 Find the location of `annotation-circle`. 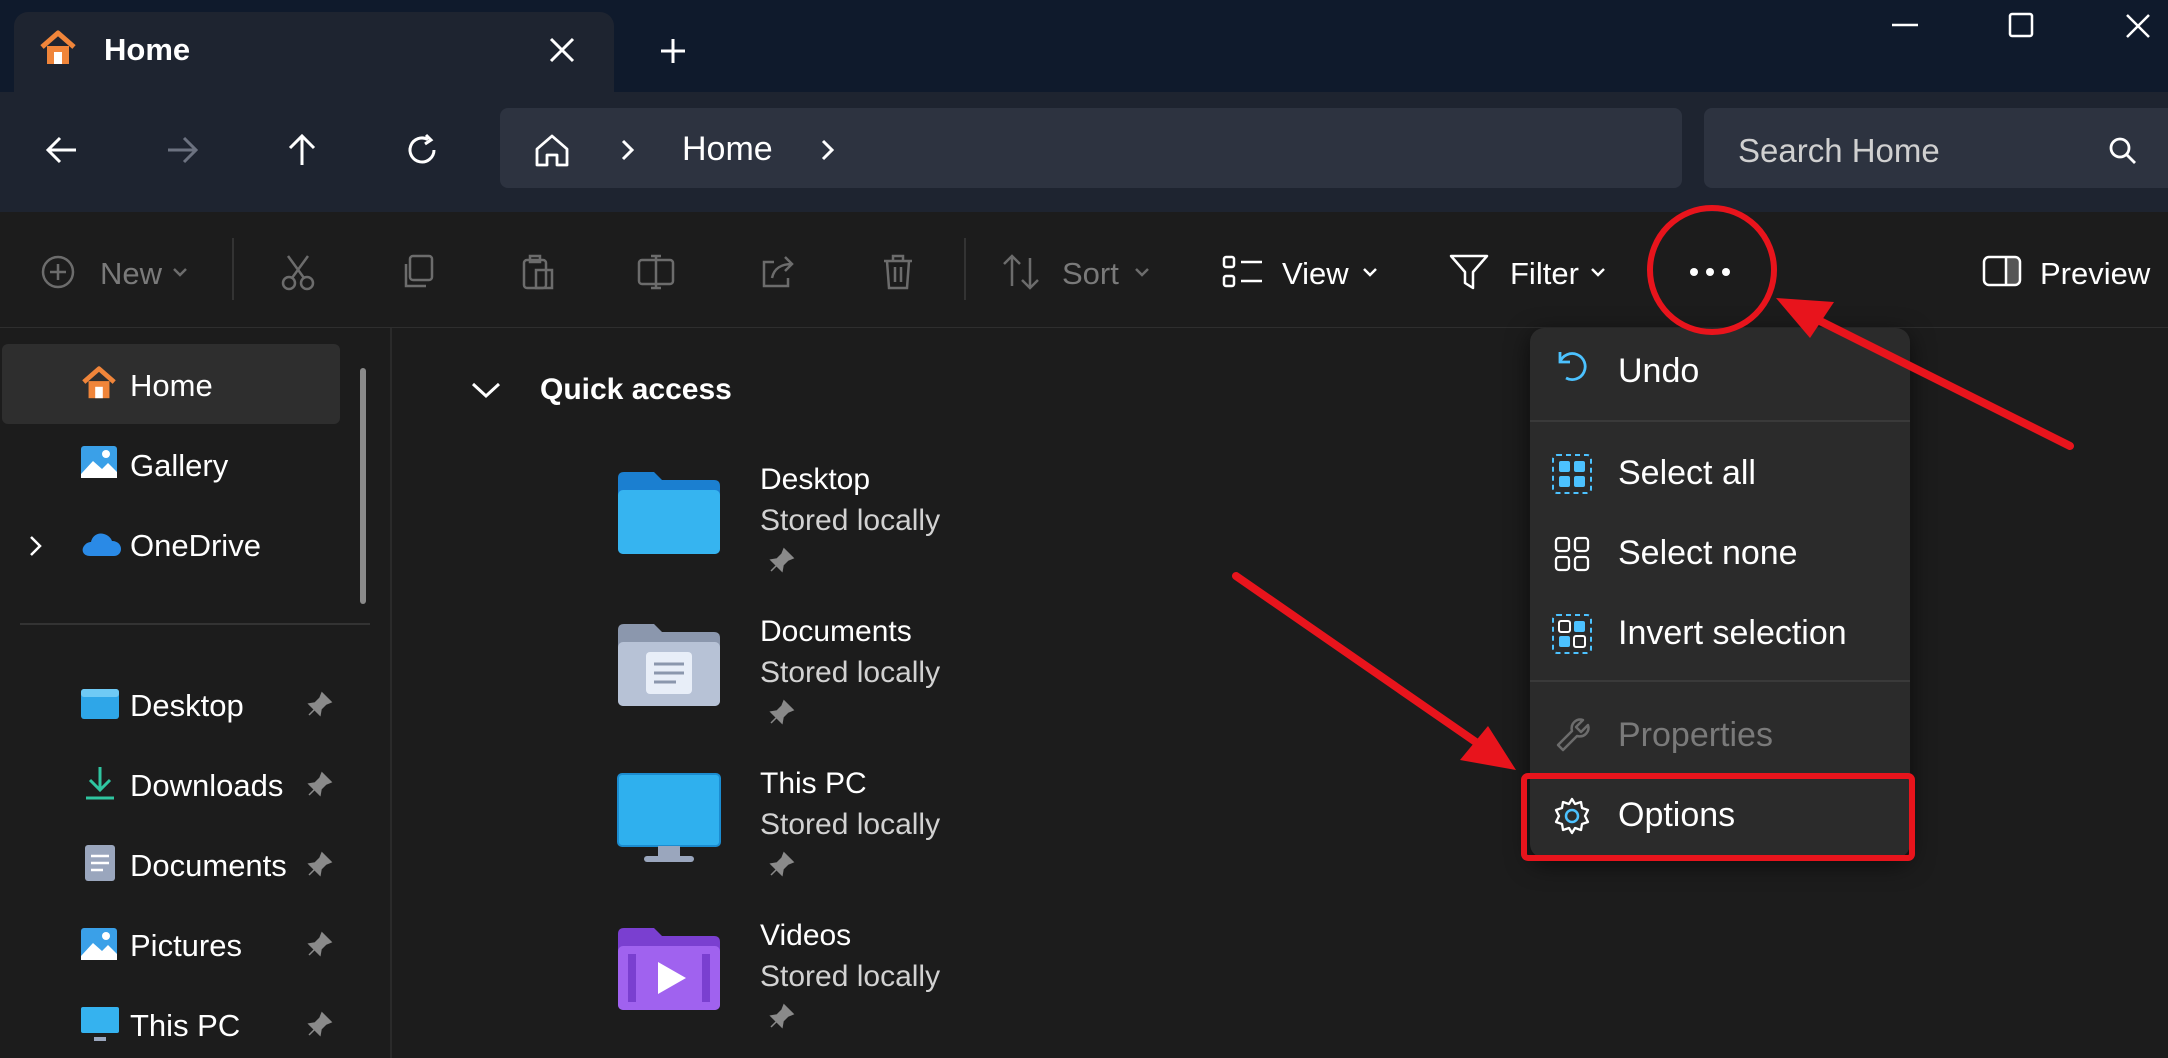

annotation-circle is located at coordinates (1712, 270).